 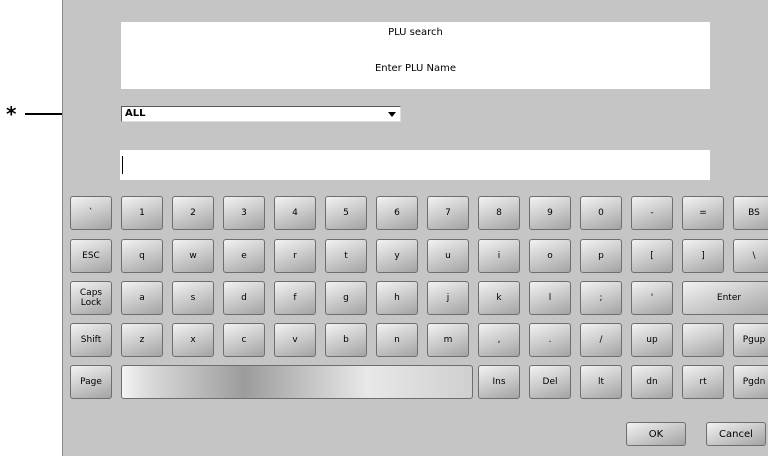 What do you see at coordinates (703, 340) in the screenshot?
I see `key-blank` at bounding box center [703, 340].